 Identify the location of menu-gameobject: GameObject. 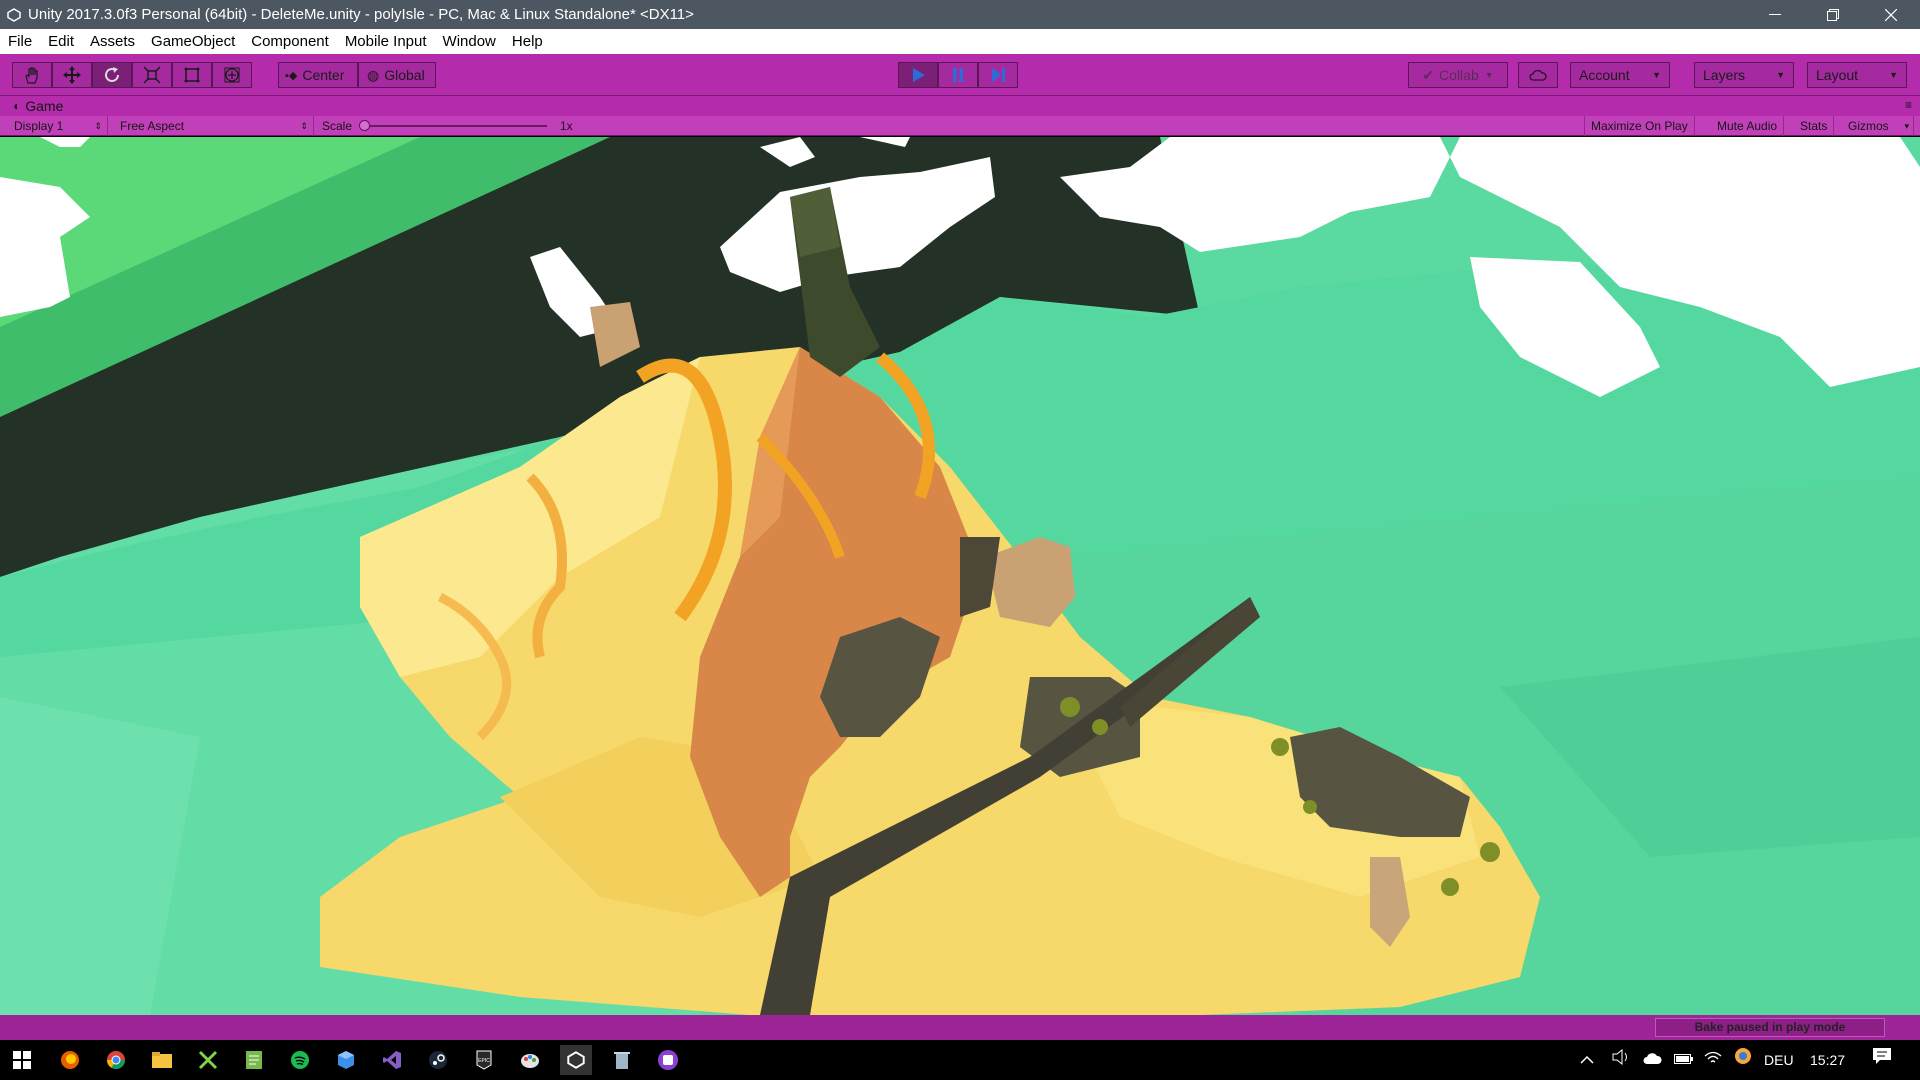
(193, 41).